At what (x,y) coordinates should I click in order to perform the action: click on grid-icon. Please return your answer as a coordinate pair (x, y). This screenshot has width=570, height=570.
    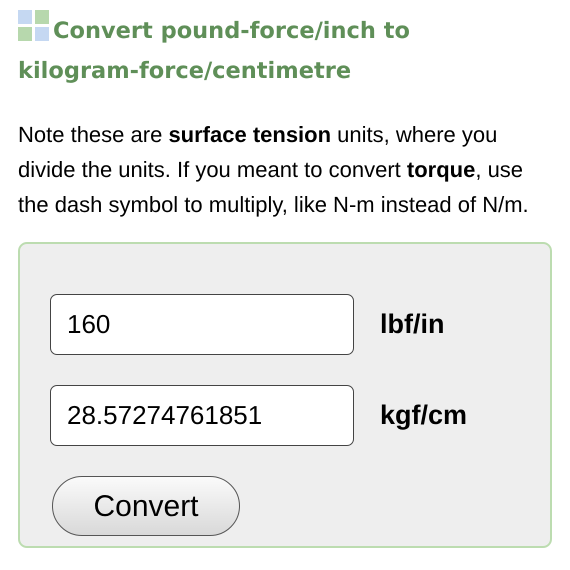
    Looking at the image, I should click on (33, 25).